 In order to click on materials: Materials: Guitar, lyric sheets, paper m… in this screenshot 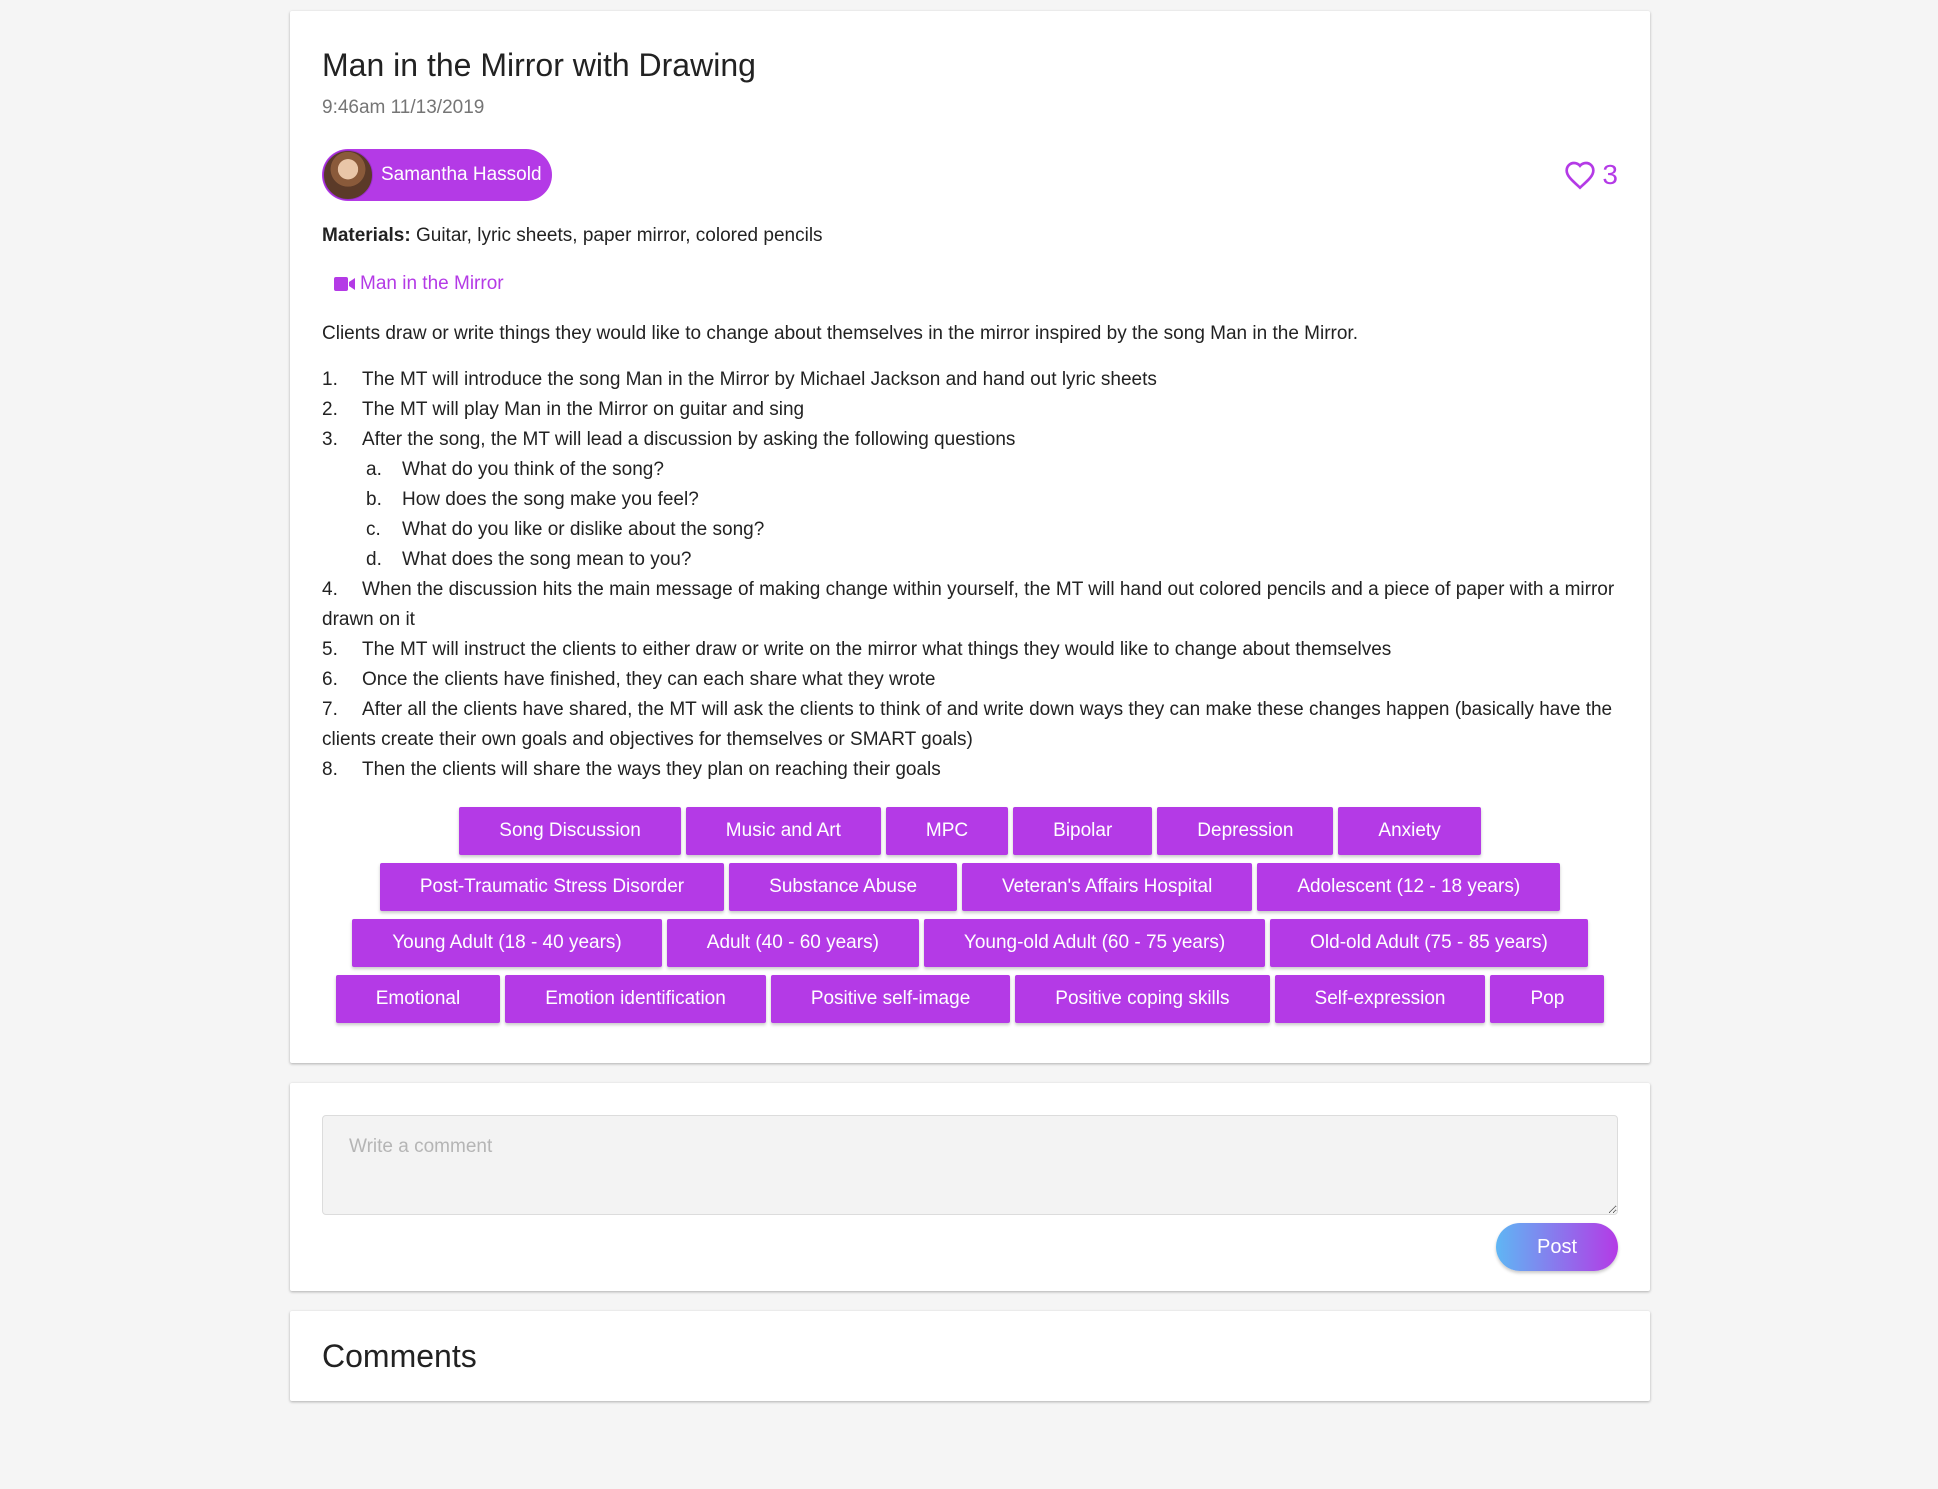, I will do `click(970, 236)`.